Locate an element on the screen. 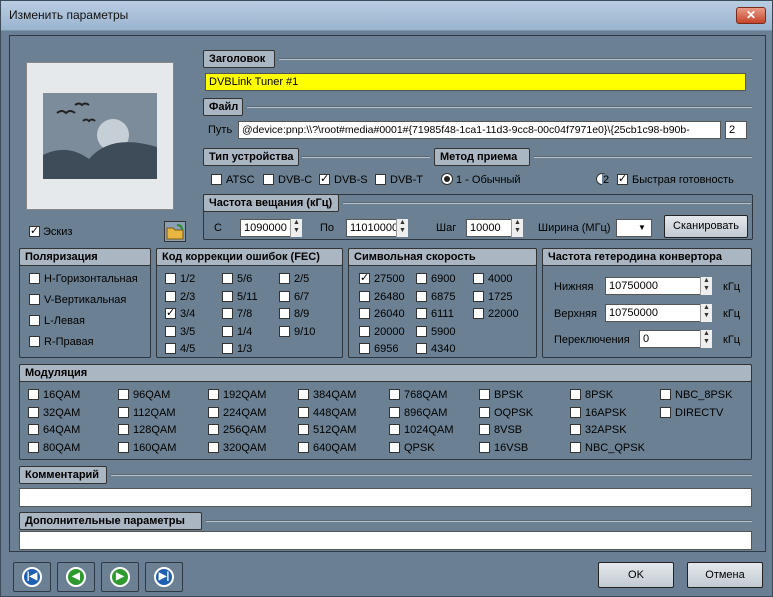 The image size is (773, 597). symbol-rate-5900-checkbox is located at coordinates (421, 331).